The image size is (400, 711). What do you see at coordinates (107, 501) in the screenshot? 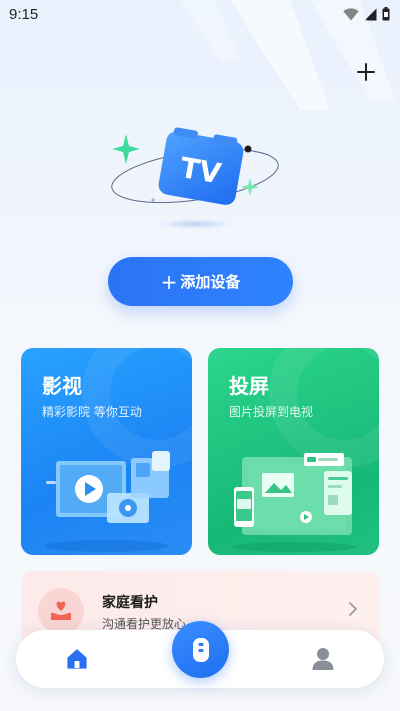
I see `movie-illustration` at bounding box center [107, 501].